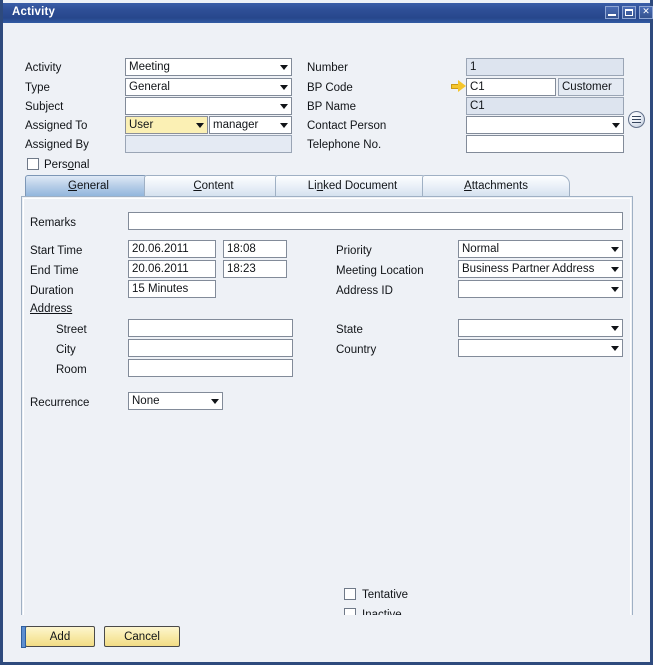  I want to click on priority-label: Priority, so click(354, 251).